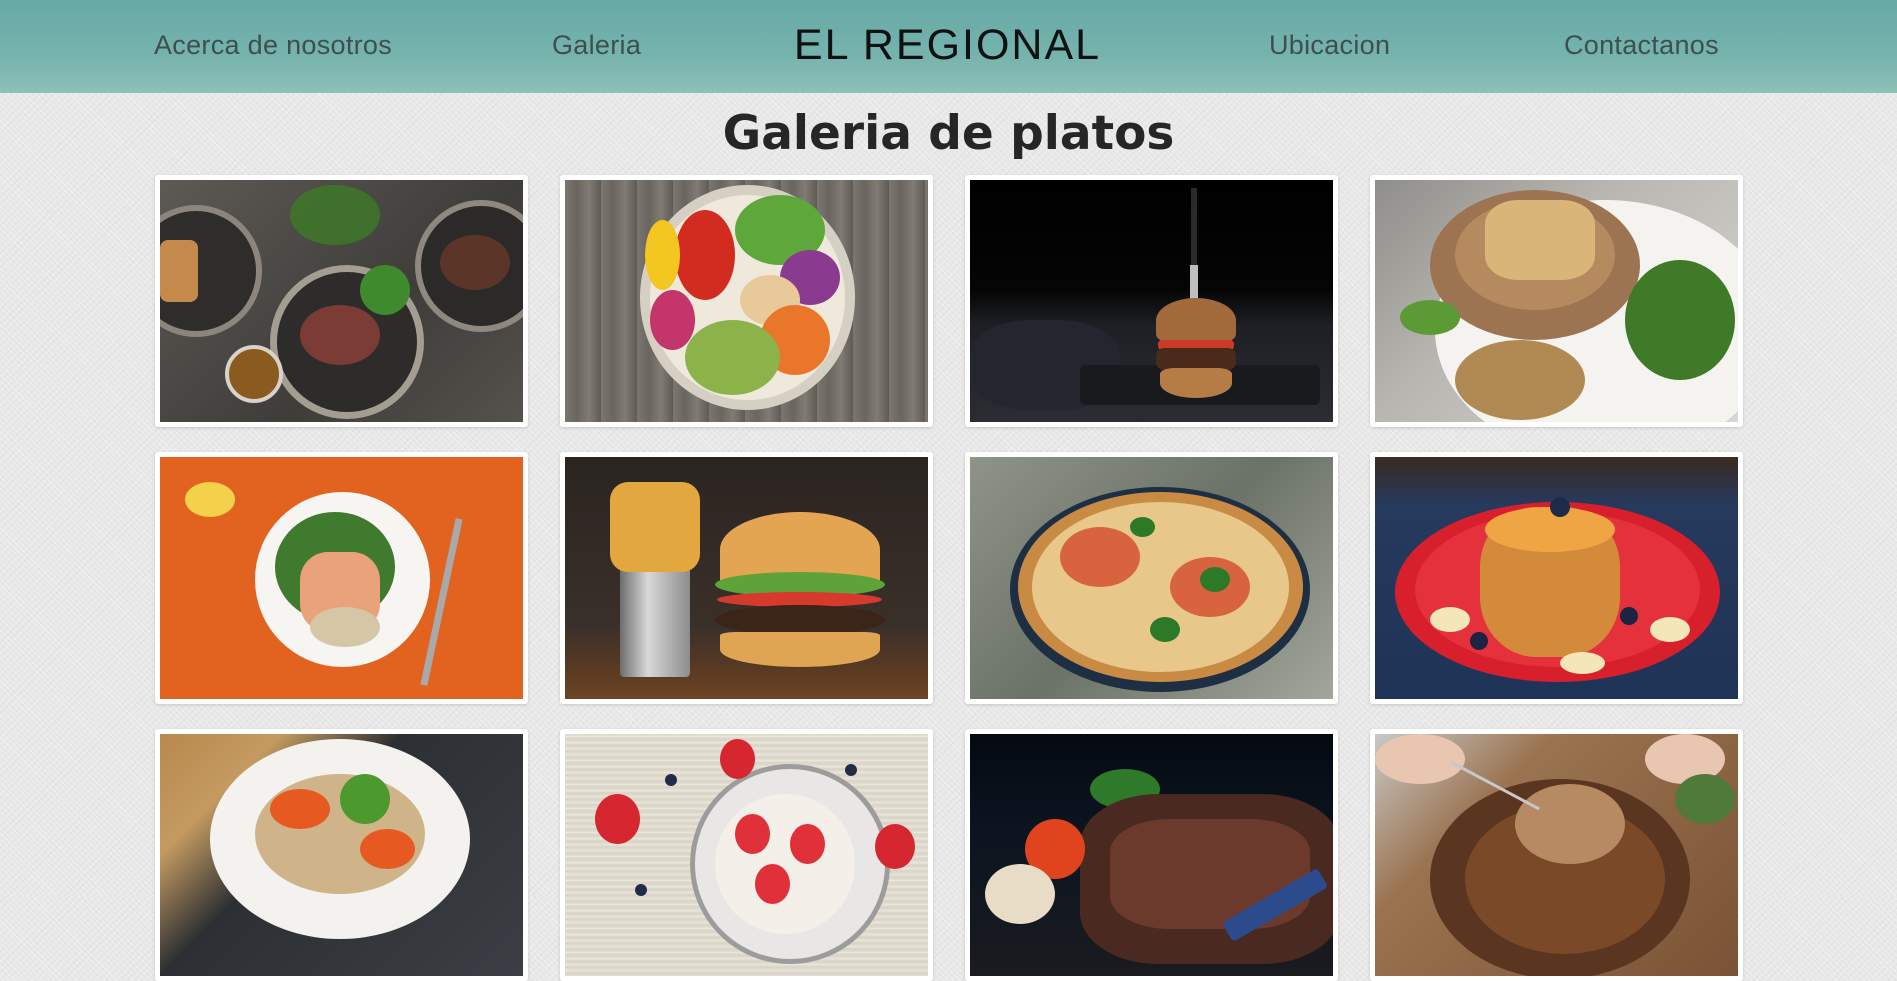 This screenshot has width=1897, height=981. I want to click on nav-link-about: Acerca de nosotros, so click(273, 45).